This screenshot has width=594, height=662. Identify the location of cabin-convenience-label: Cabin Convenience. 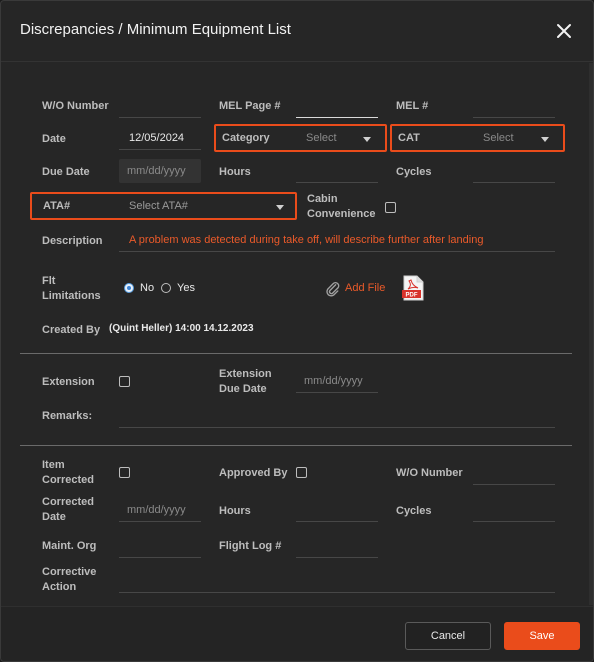
(341, 206).